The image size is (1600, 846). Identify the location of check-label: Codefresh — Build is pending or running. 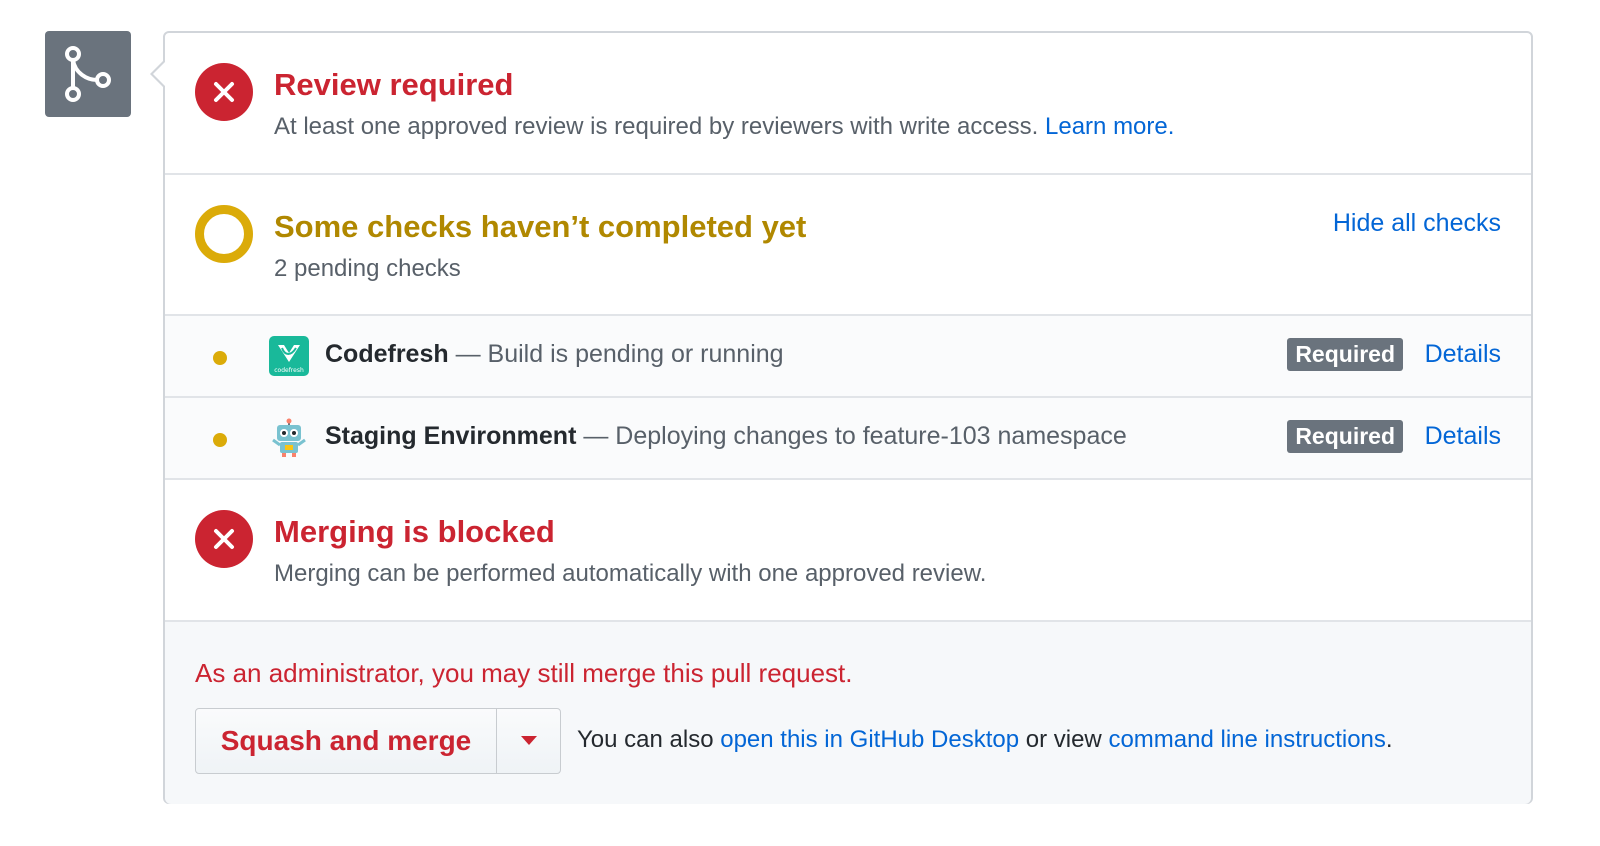
(554, 354).